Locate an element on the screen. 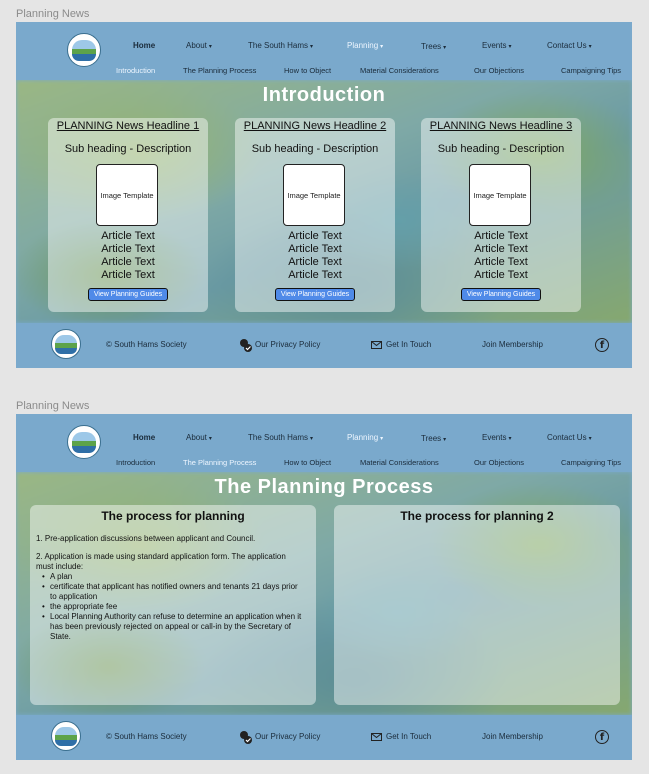 Image resolution: width=649 pixels, height=774 pixels. page-title: The Planning Process is located at coordinates (324, 487).